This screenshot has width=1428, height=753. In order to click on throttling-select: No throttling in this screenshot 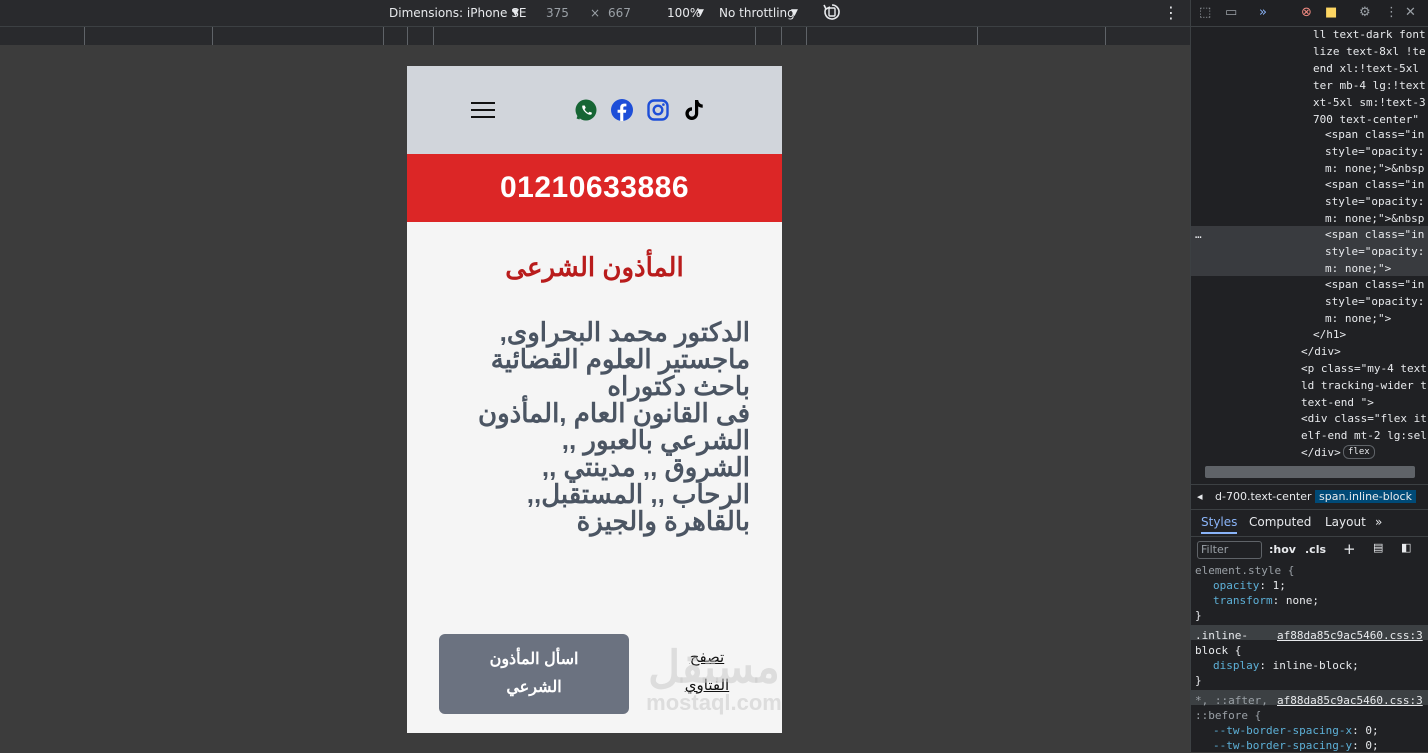, I will do `click(757, 13)`.